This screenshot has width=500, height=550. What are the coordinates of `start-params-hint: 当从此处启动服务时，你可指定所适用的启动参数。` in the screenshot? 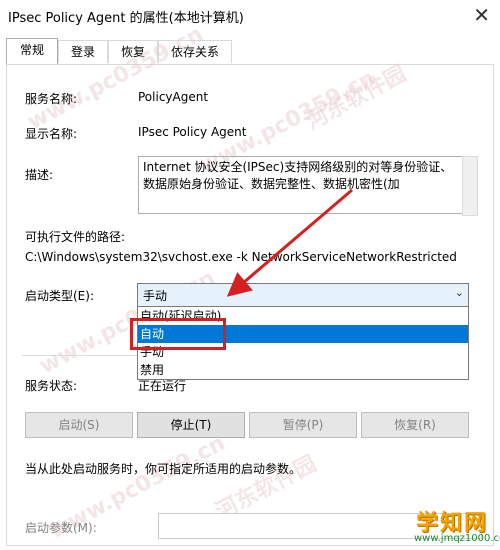 It's located at (163, 469).